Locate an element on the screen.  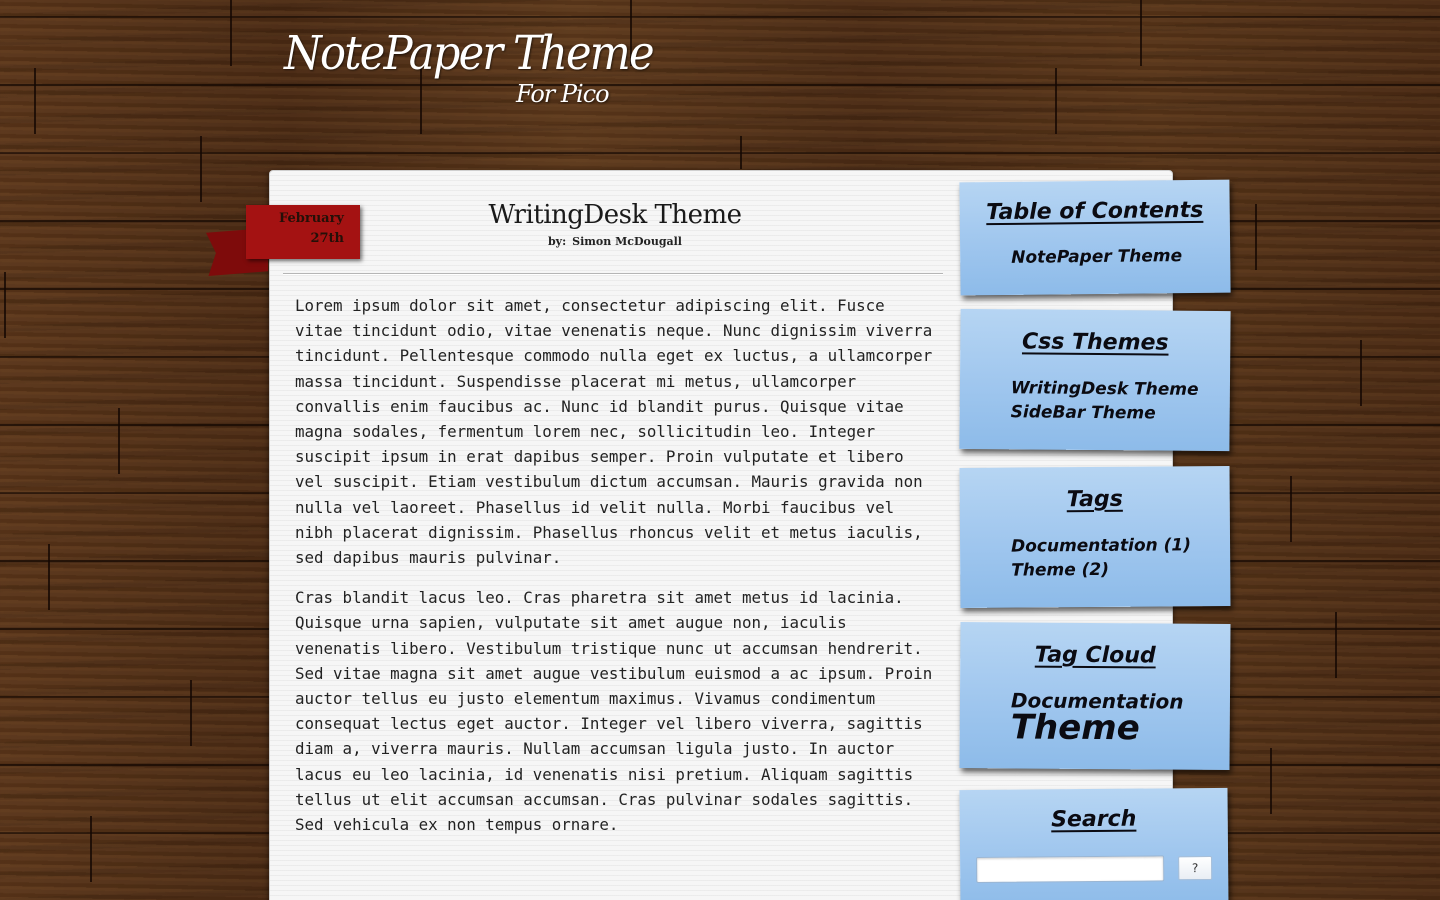
tag-link-theme: Theme (2) is located at coordinates (1101, 569).